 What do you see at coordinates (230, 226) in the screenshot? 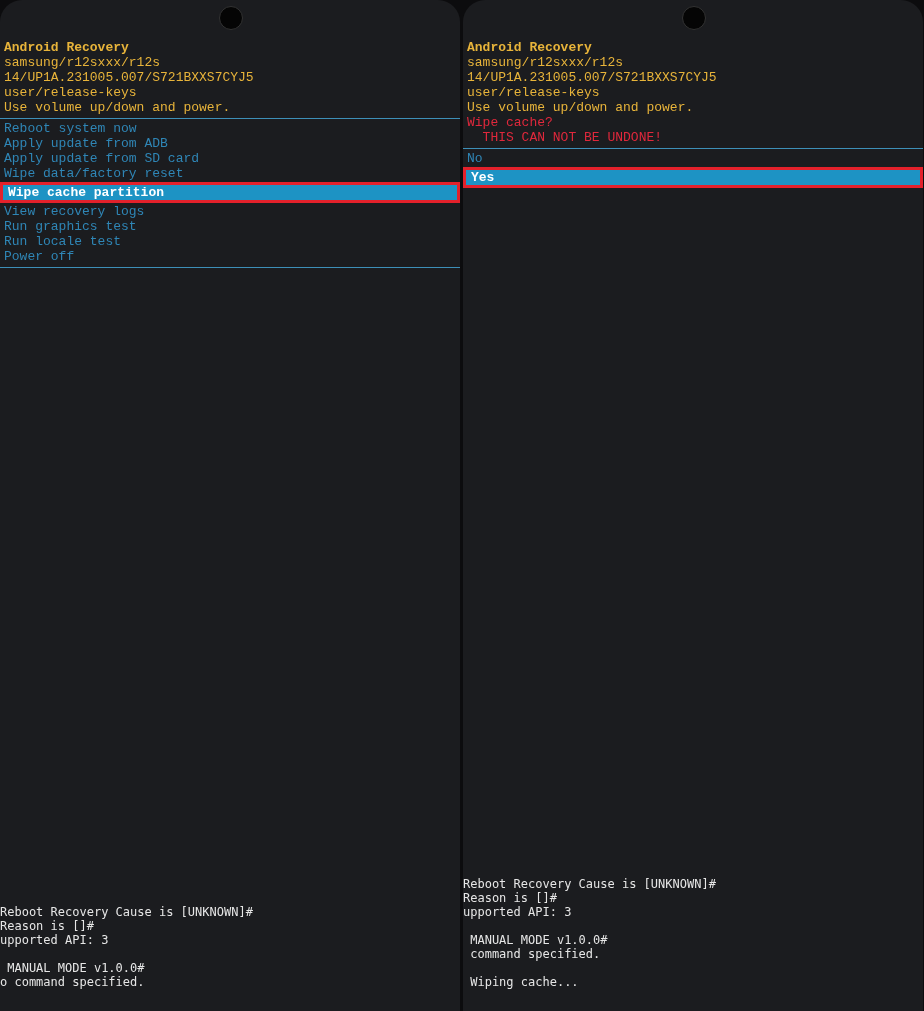
I see `menu-item: Run graphics test` at bounding box center [230, 226].